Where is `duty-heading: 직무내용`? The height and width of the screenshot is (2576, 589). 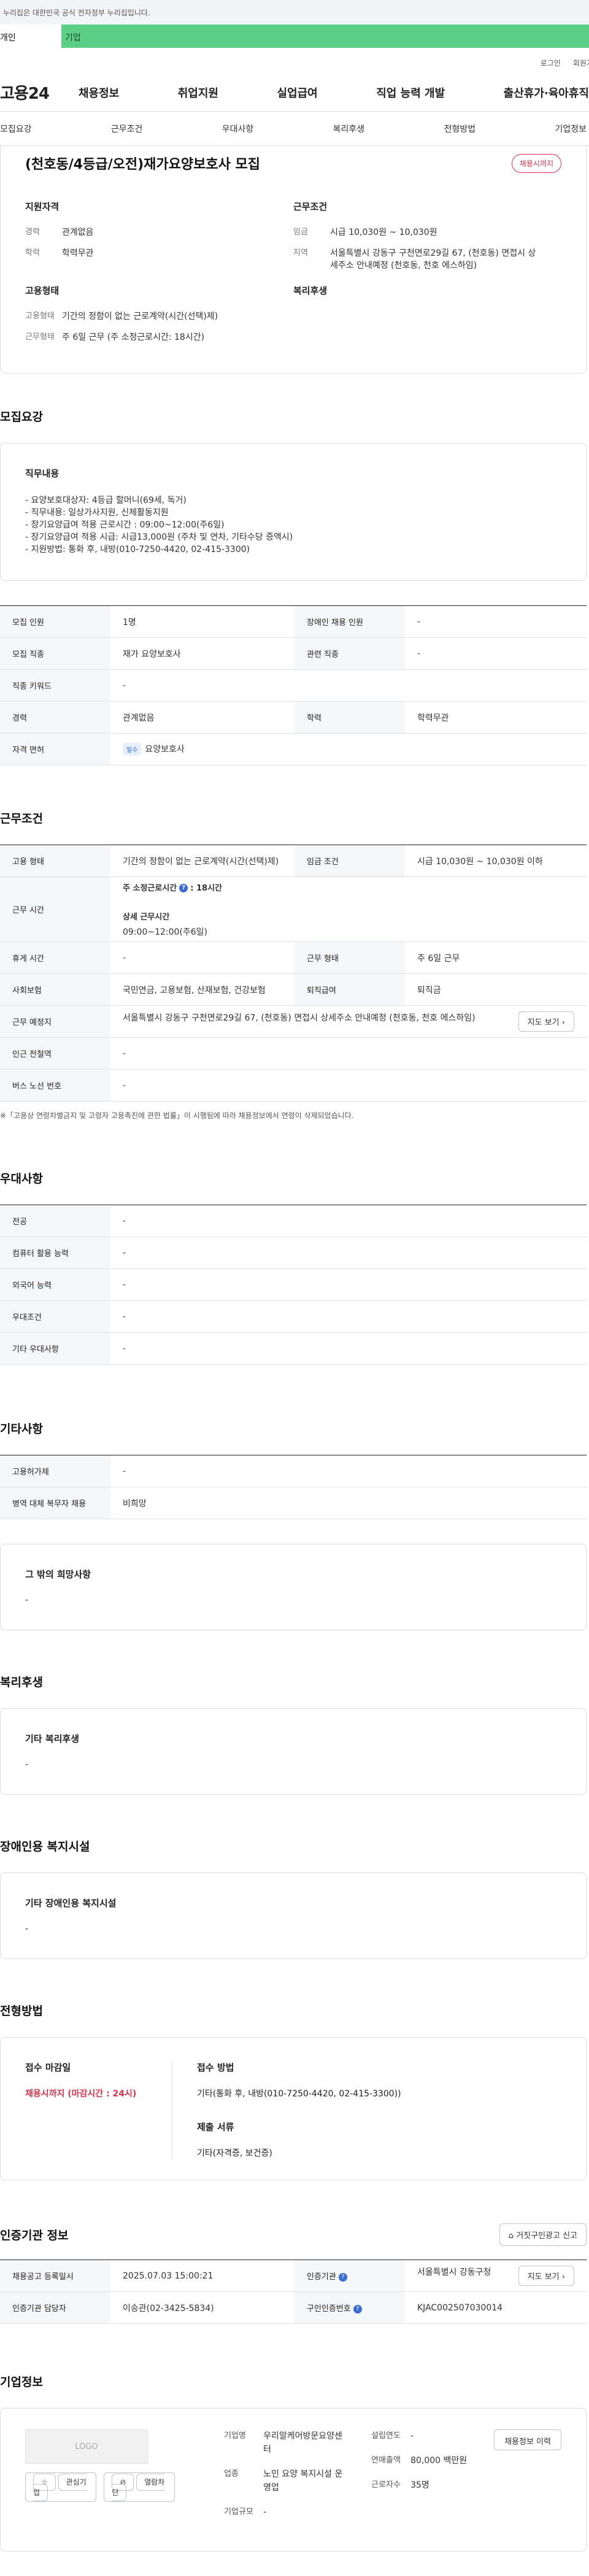
duty-heading: 직무내용 is located at coordinates (42, 473).